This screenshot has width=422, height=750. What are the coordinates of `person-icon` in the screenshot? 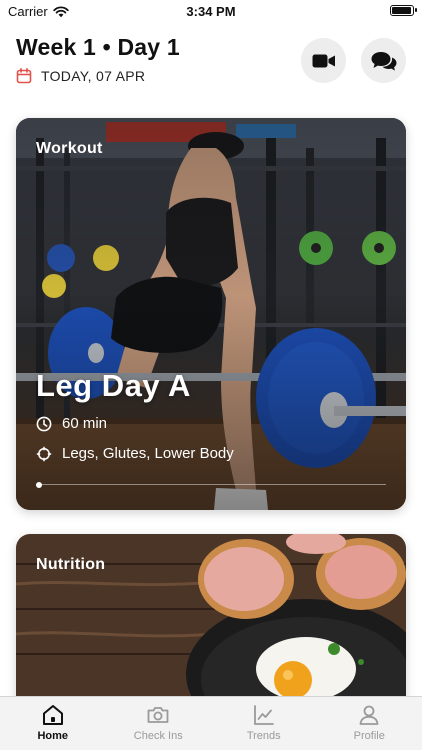 It's located at (369, 715).